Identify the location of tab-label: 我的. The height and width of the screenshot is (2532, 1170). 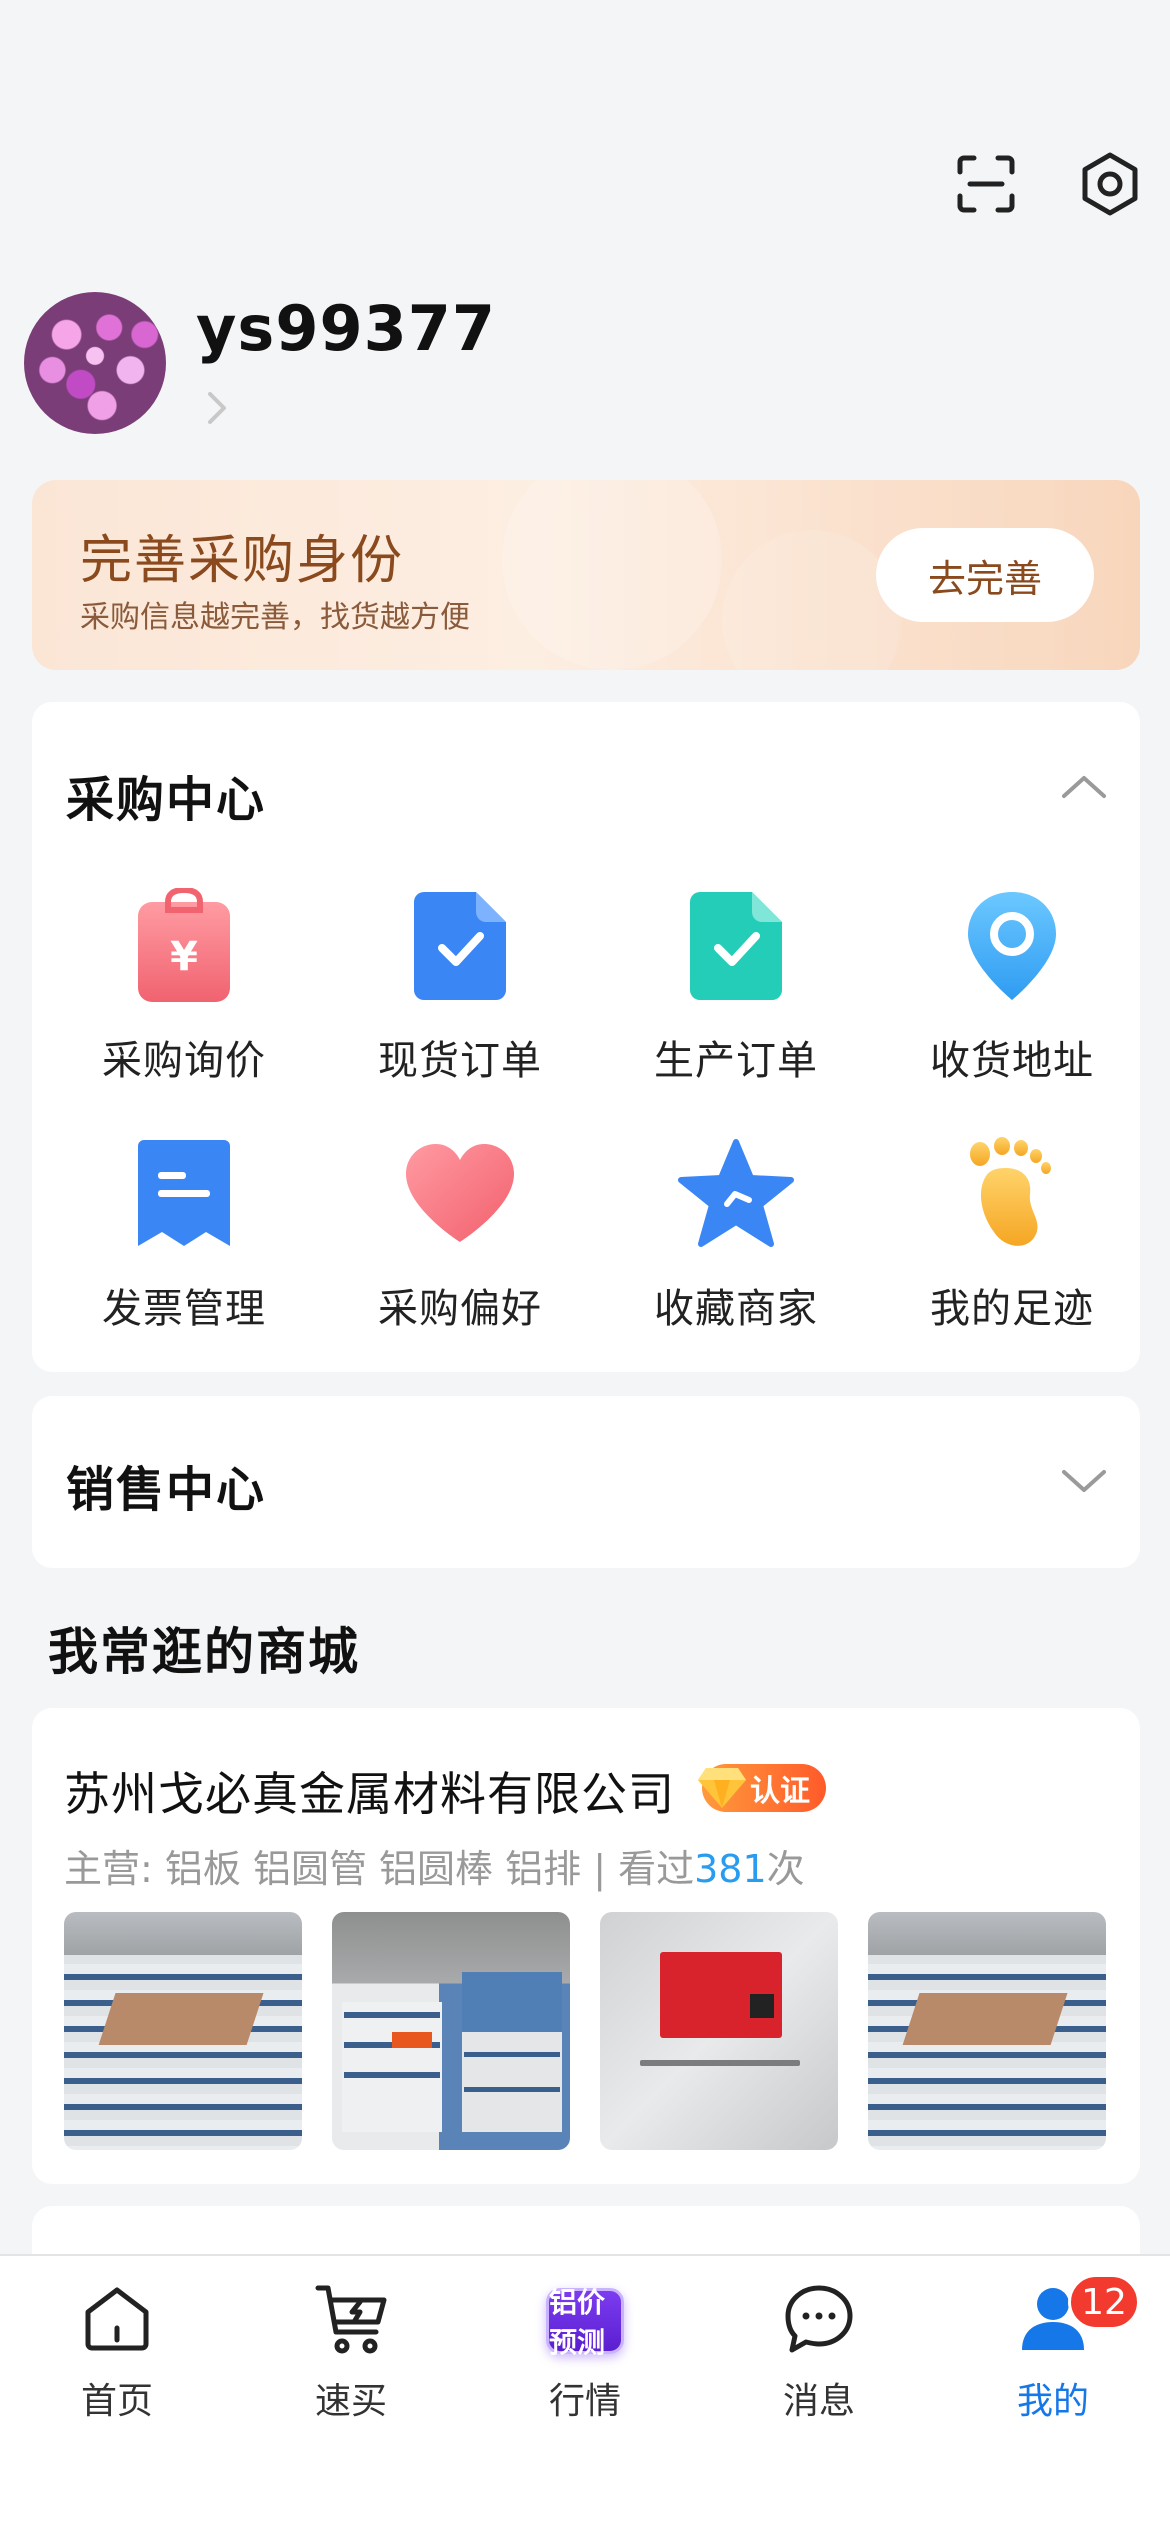
(1052, 2401).